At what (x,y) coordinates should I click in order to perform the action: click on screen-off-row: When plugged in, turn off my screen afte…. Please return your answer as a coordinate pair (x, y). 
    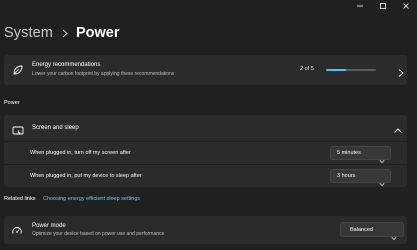
    Looking at the image, I should click on (205, 153).